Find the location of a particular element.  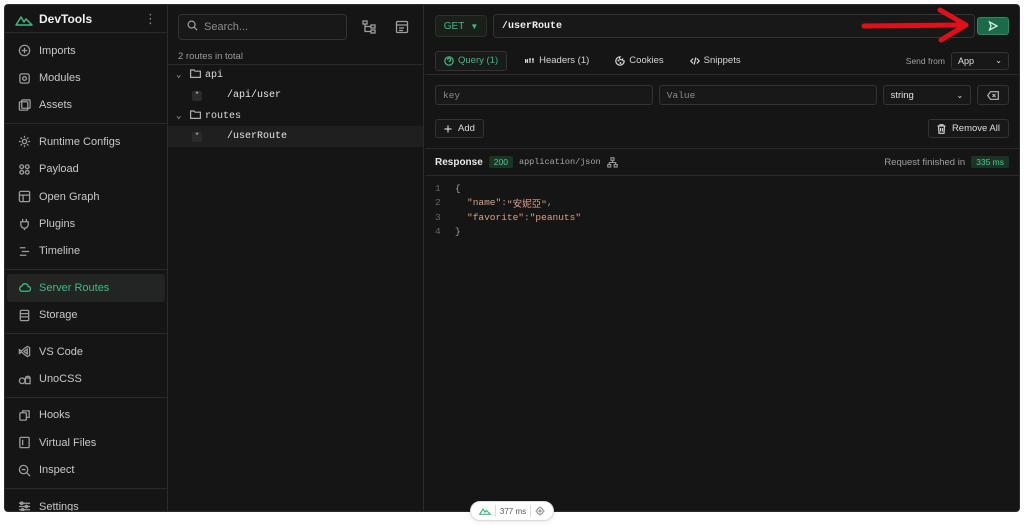

tree-folder-routes: ⌄ routes is located at coordinates (295, 116).